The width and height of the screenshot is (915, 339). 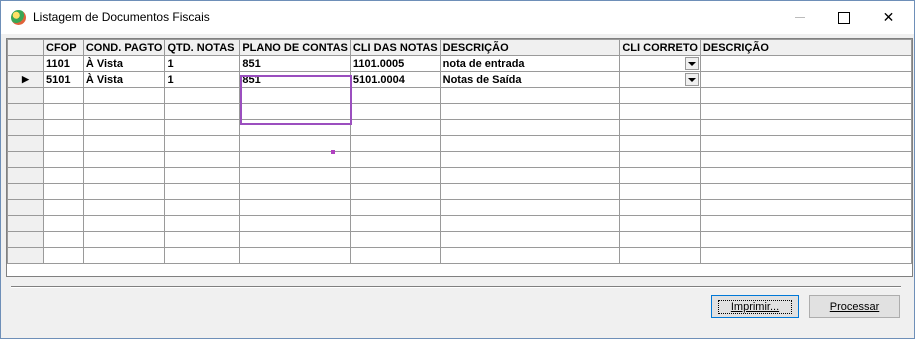 I want to click on cell-plano-de-contas: 851, so click(x=295, y=79).